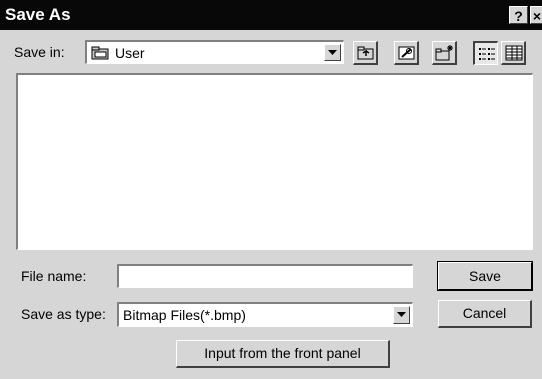  What do you see at coordinates (271, 15) in the screenshot?
I see `title-bar: Save As ? ×` at bounding box center [271, 15].